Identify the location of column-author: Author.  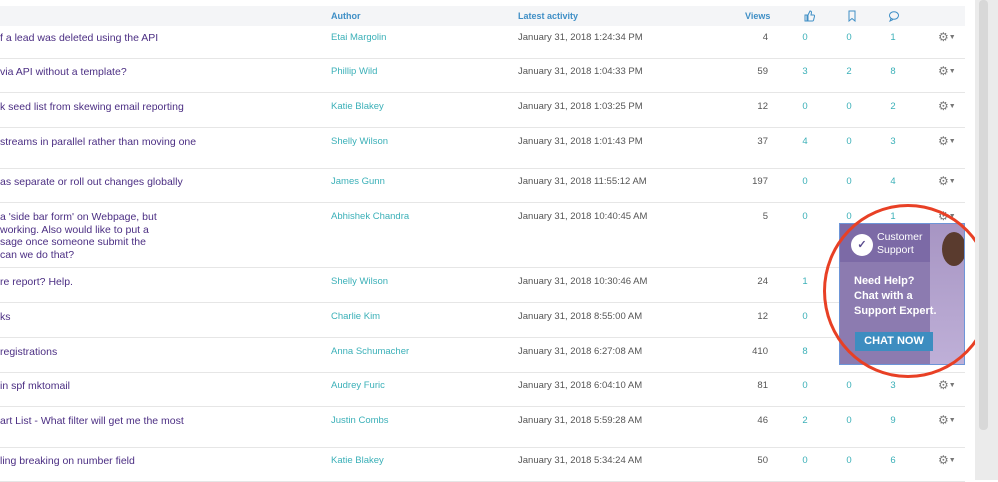
(346, 16).